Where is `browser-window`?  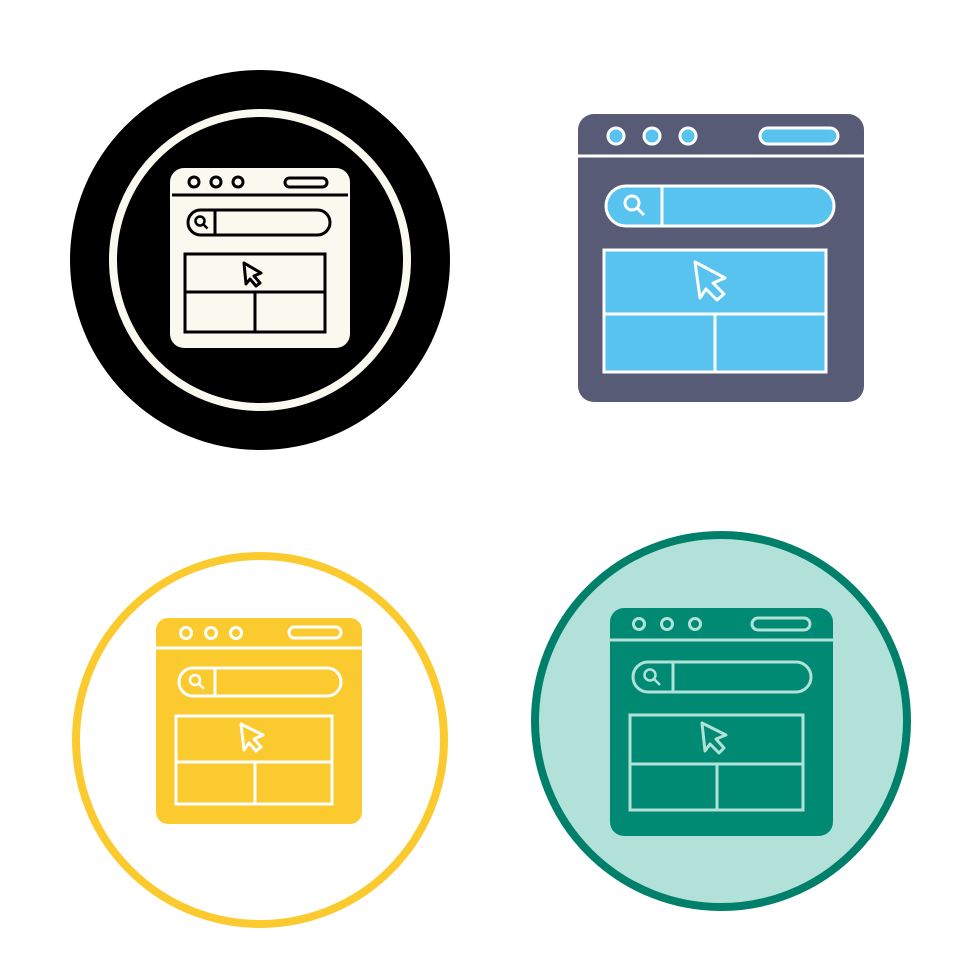
browser-window is located at coordinates (721, 722).